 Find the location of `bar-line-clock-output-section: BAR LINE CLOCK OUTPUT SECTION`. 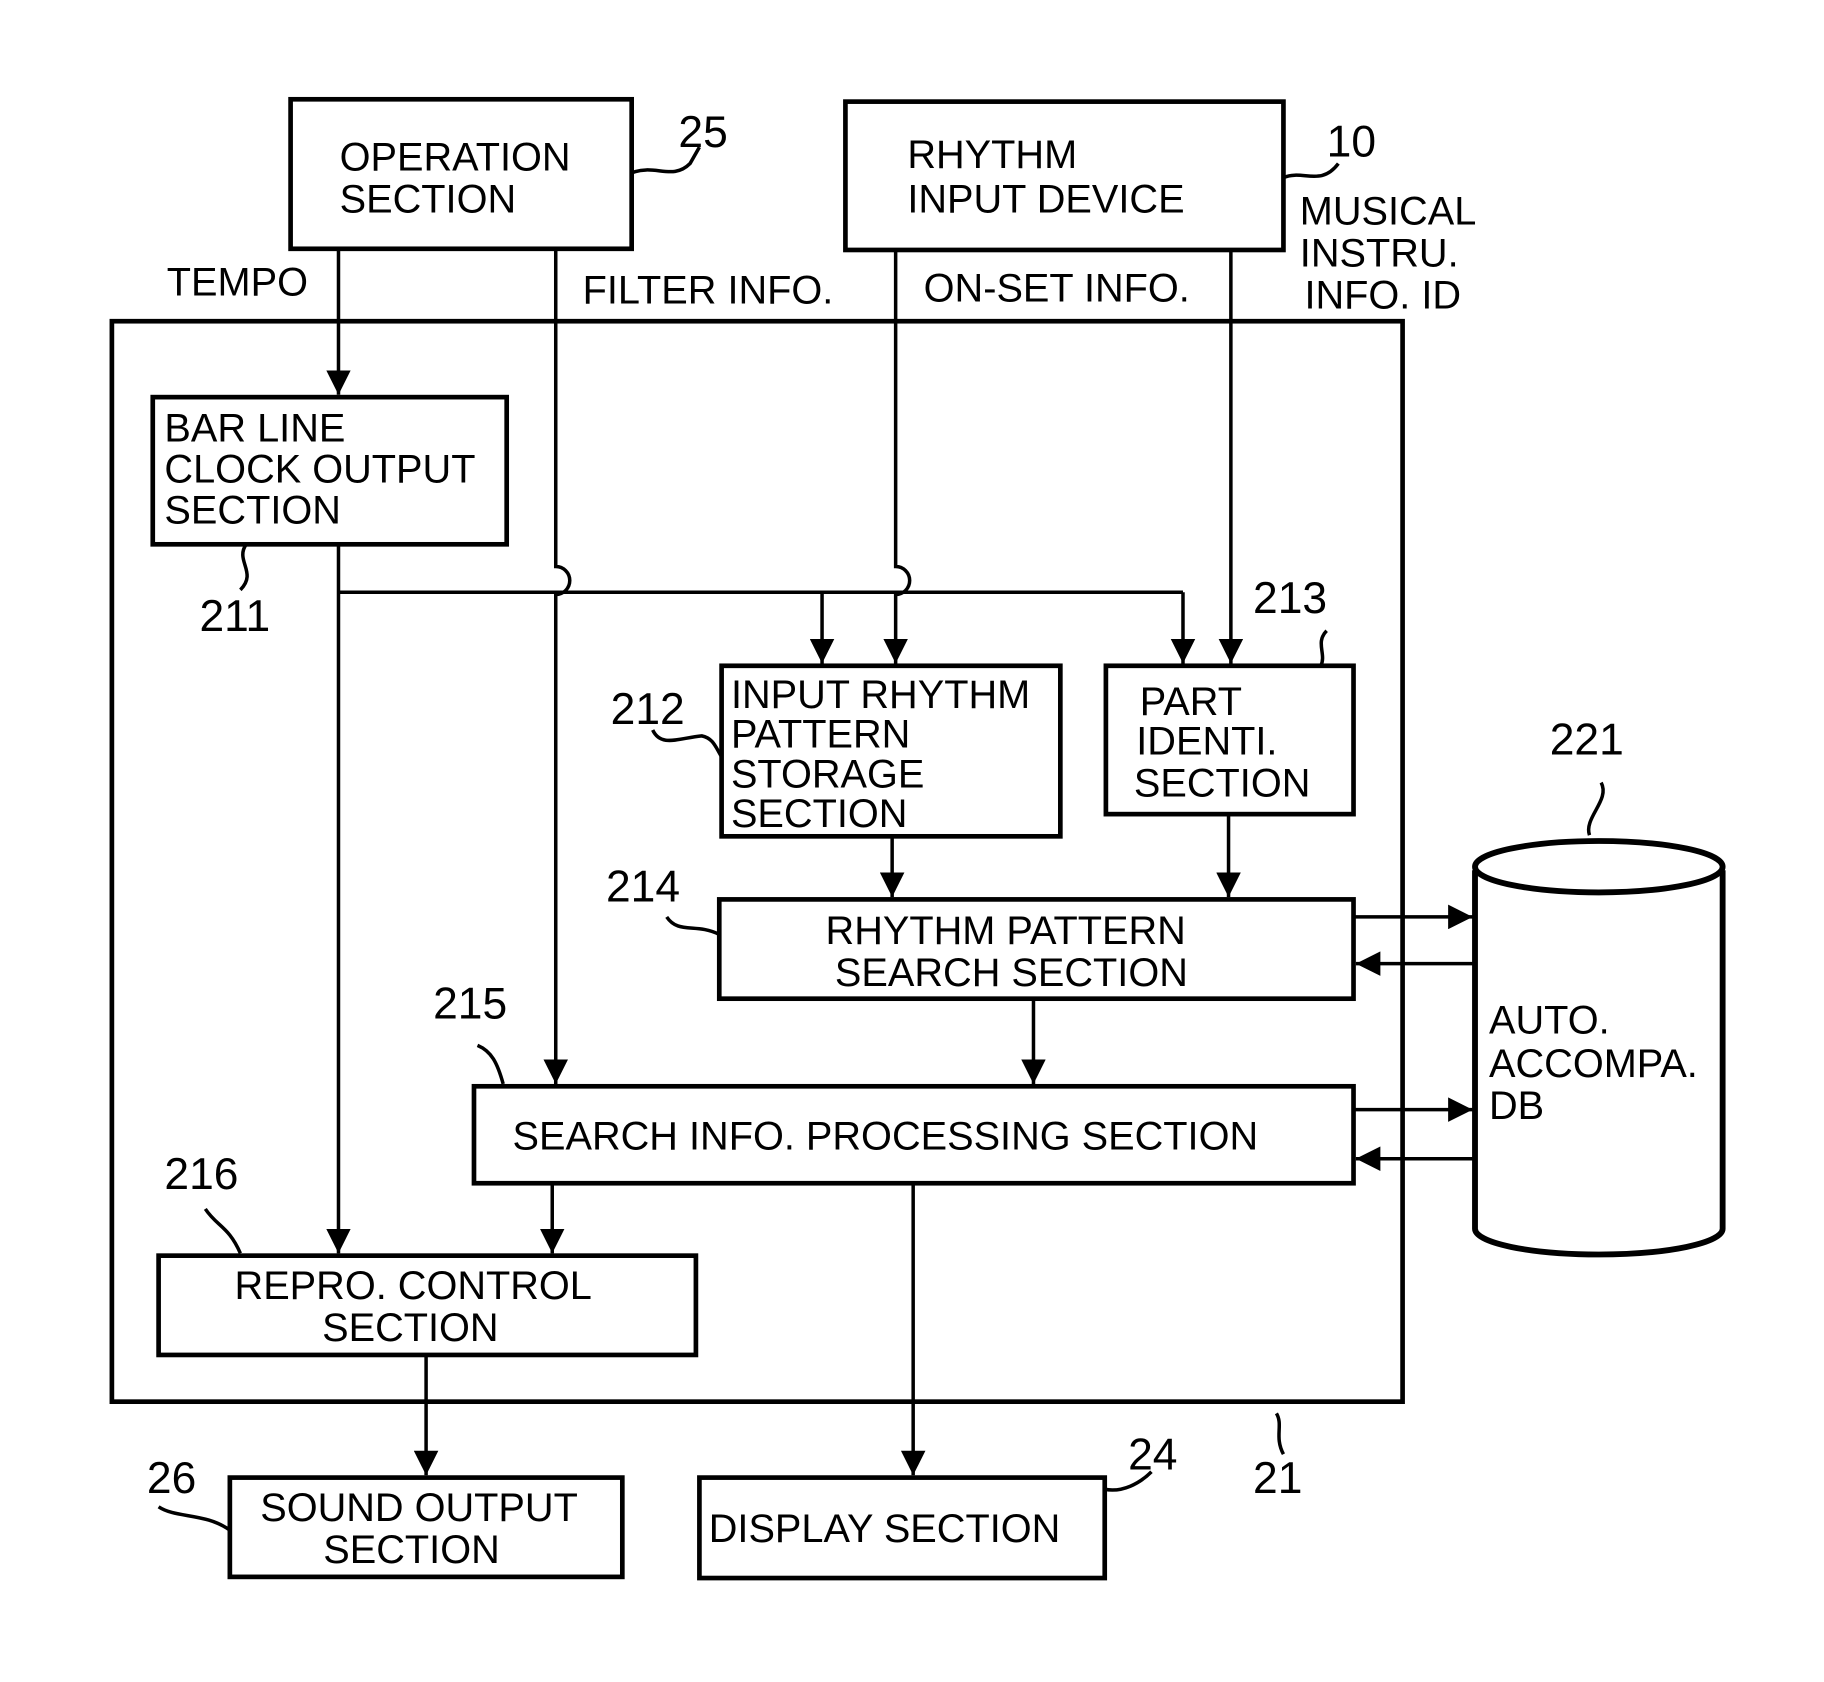

bar-line-clock-output-section: BAR LINE CLOCK OUTPUT SECTION is located at coordinates (330, 470).